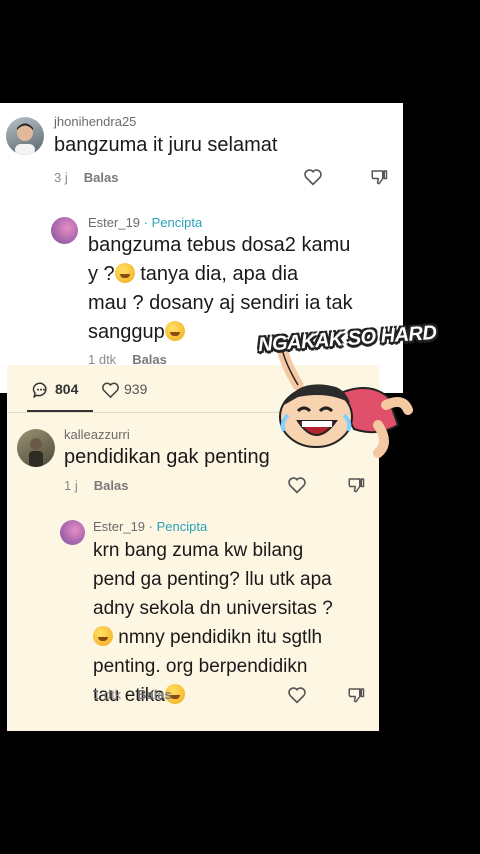 The width and height of the screenshot is (480, 854). What do you see at coordinates (200, 666) in the screenshot?
I see `reply-line: penting. org berpendidikn` at bounding box center [200, 666].